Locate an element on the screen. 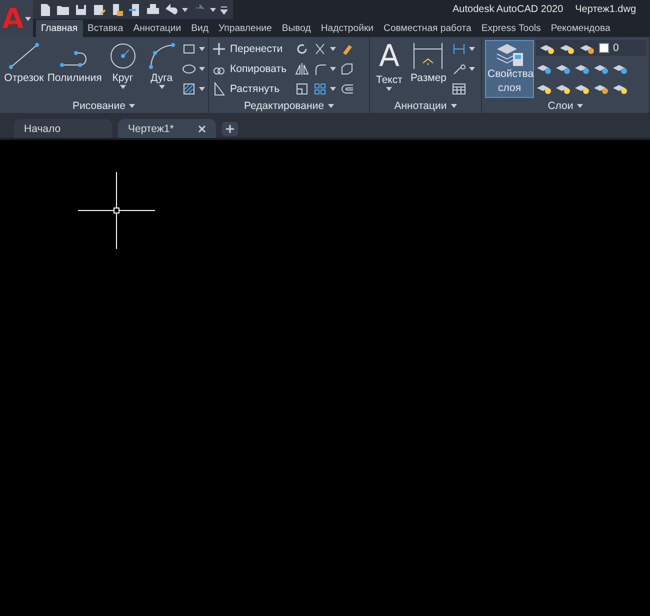 Image resolution: width=650 pixels, height=616 pixels. panel-title: Слои is located at coordinates (561, 106).